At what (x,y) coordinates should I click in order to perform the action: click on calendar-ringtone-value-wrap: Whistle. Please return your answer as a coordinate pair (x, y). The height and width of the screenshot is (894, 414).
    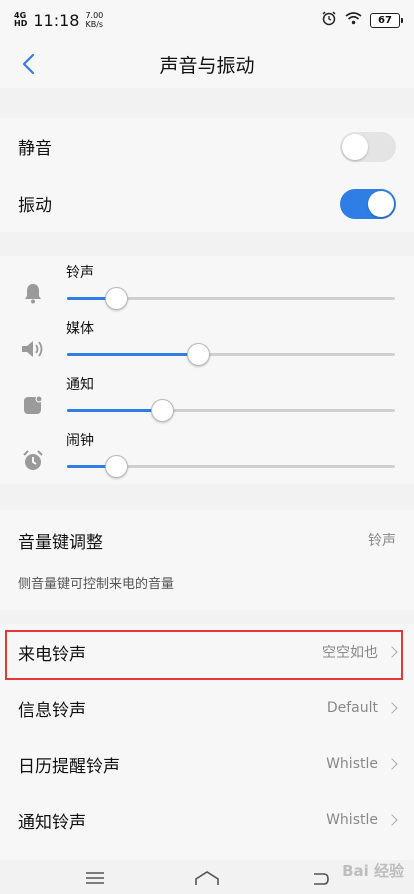
    Looking at the image, I should click on (362, 764).